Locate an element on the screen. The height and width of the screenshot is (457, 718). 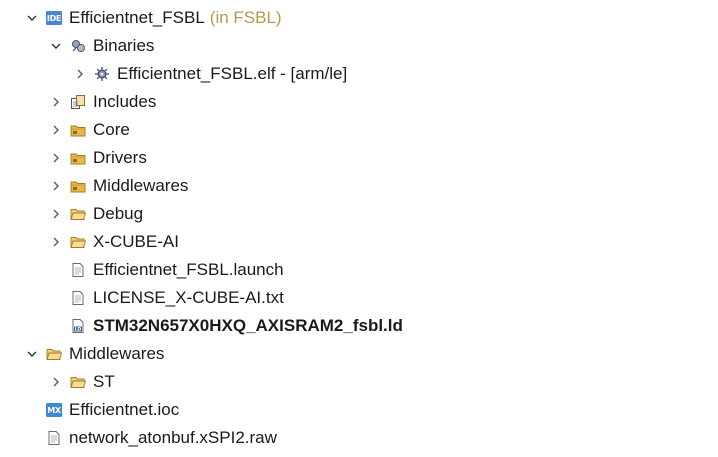
ide-project-icon: IDE is located at coordinates (54, 18).